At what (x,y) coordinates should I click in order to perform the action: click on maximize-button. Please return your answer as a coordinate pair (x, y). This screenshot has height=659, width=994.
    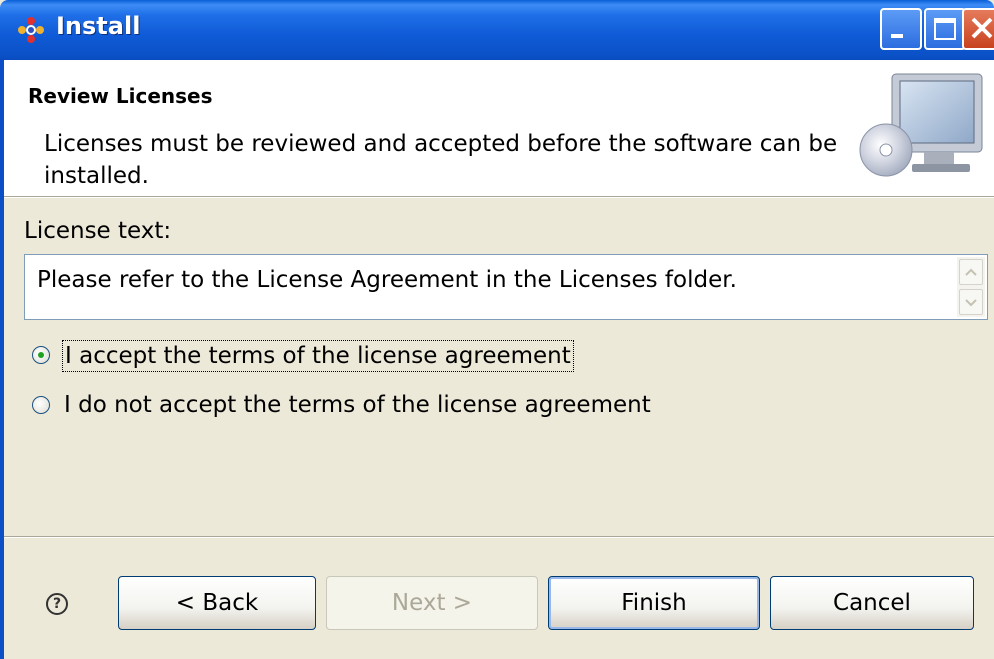
    Looking at the image, I should click on (945, 29).